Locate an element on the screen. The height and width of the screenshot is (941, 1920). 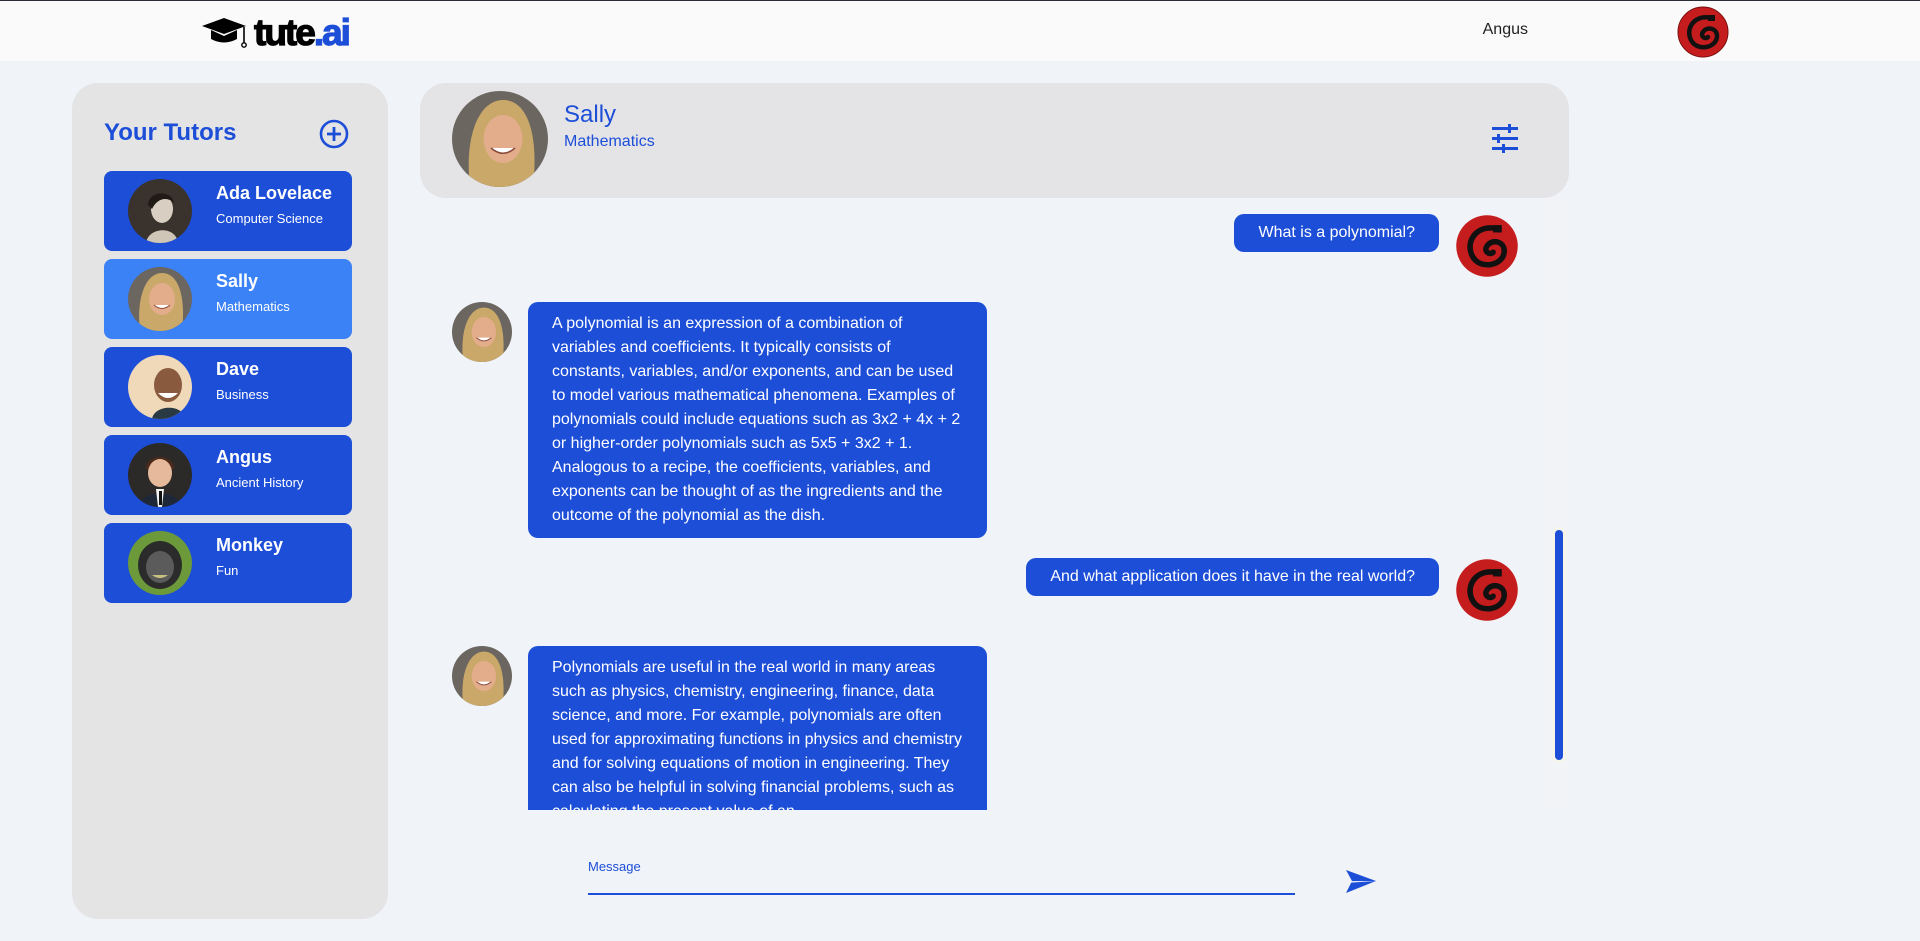
tutor-item-dave: Dave Business is located at coordinates (228, 387).